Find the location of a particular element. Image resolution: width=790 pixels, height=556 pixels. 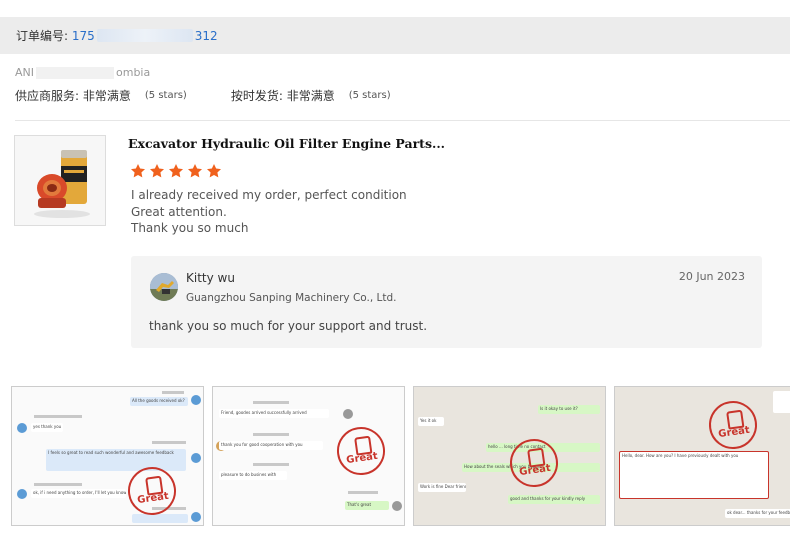

chat-bubble: That's great is located at coordinates (367, 505).